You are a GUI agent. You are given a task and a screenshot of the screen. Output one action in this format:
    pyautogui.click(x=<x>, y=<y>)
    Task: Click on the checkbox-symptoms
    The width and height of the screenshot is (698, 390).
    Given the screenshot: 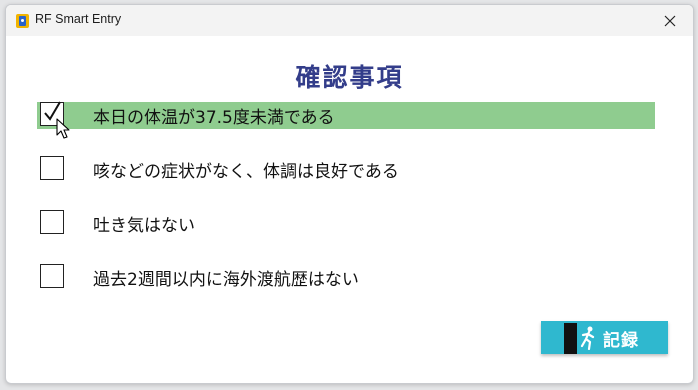 What is the action you would take?
    pyautogui.click(x=52, y=168)
    